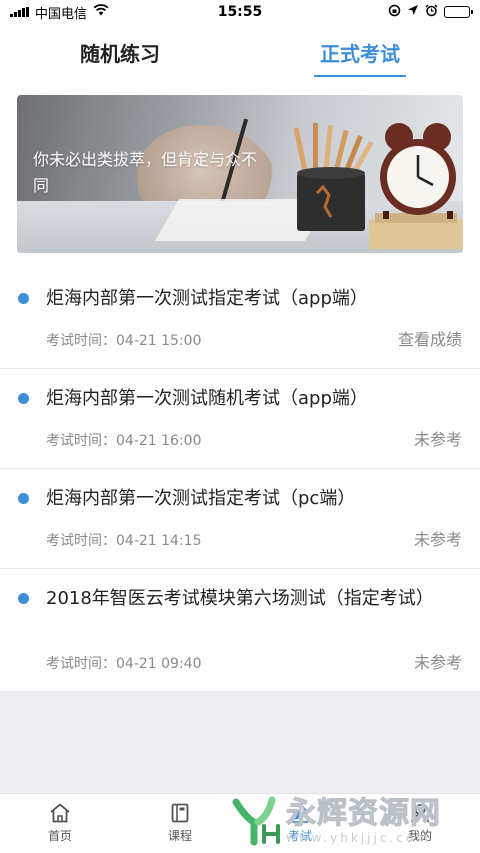 This screenshot has width=480, height=853. I want to click on location-icon, so click(413, 12).